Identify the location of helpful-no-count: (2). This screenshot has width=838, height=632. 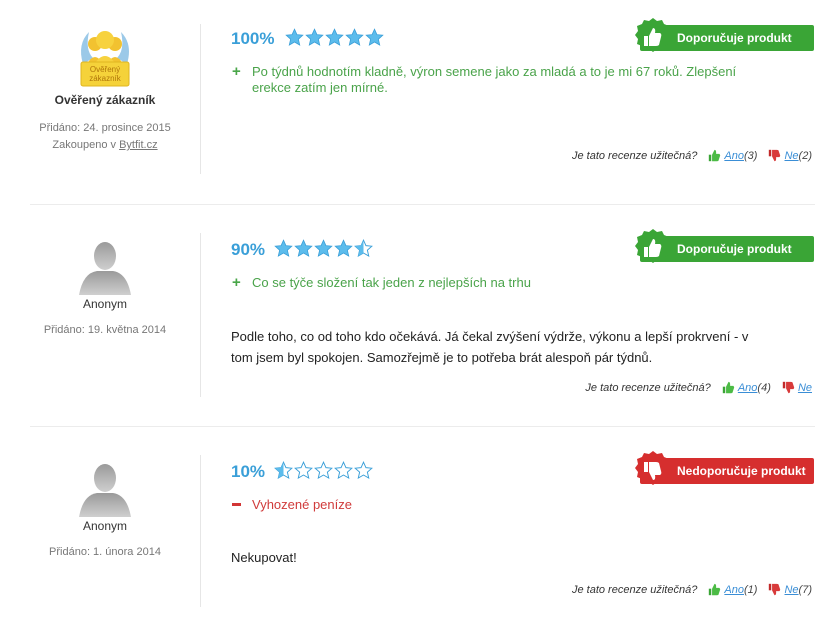
(805, 156).